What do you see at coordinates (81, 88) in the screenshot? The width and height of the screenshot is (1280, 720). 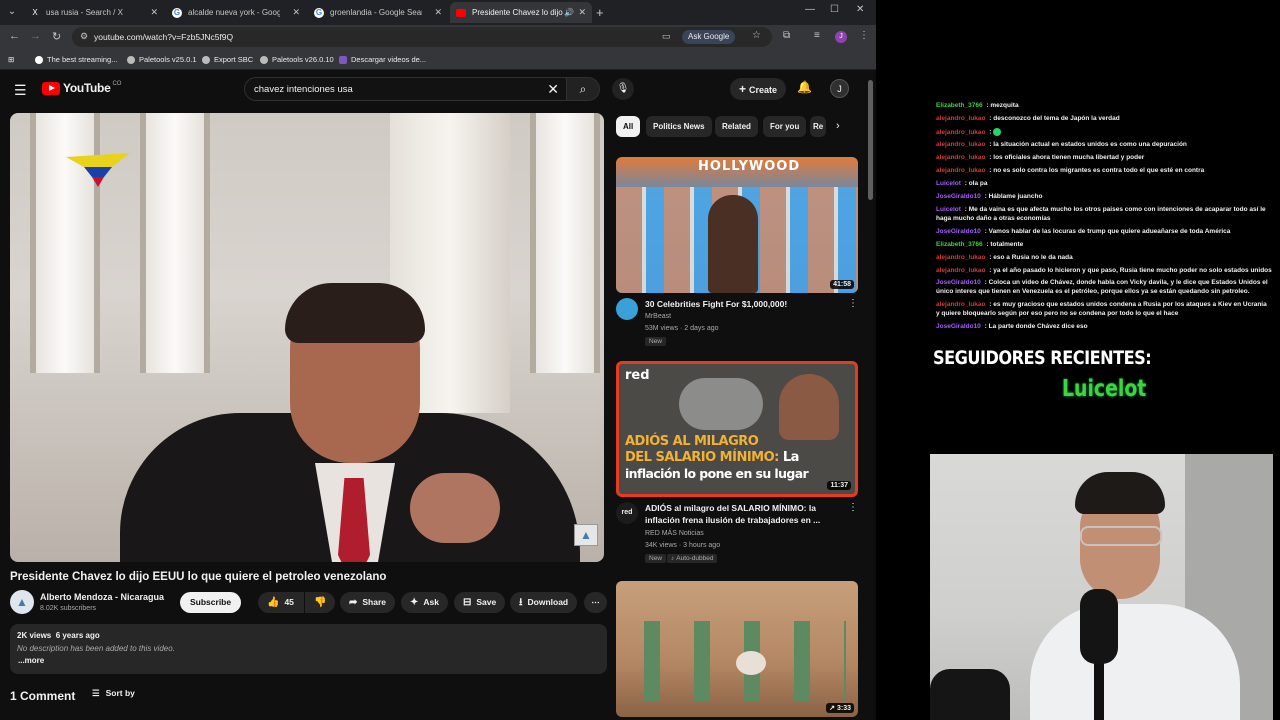 I see `youtube-logo: YouTube CO` at bounding box center [81, 88].